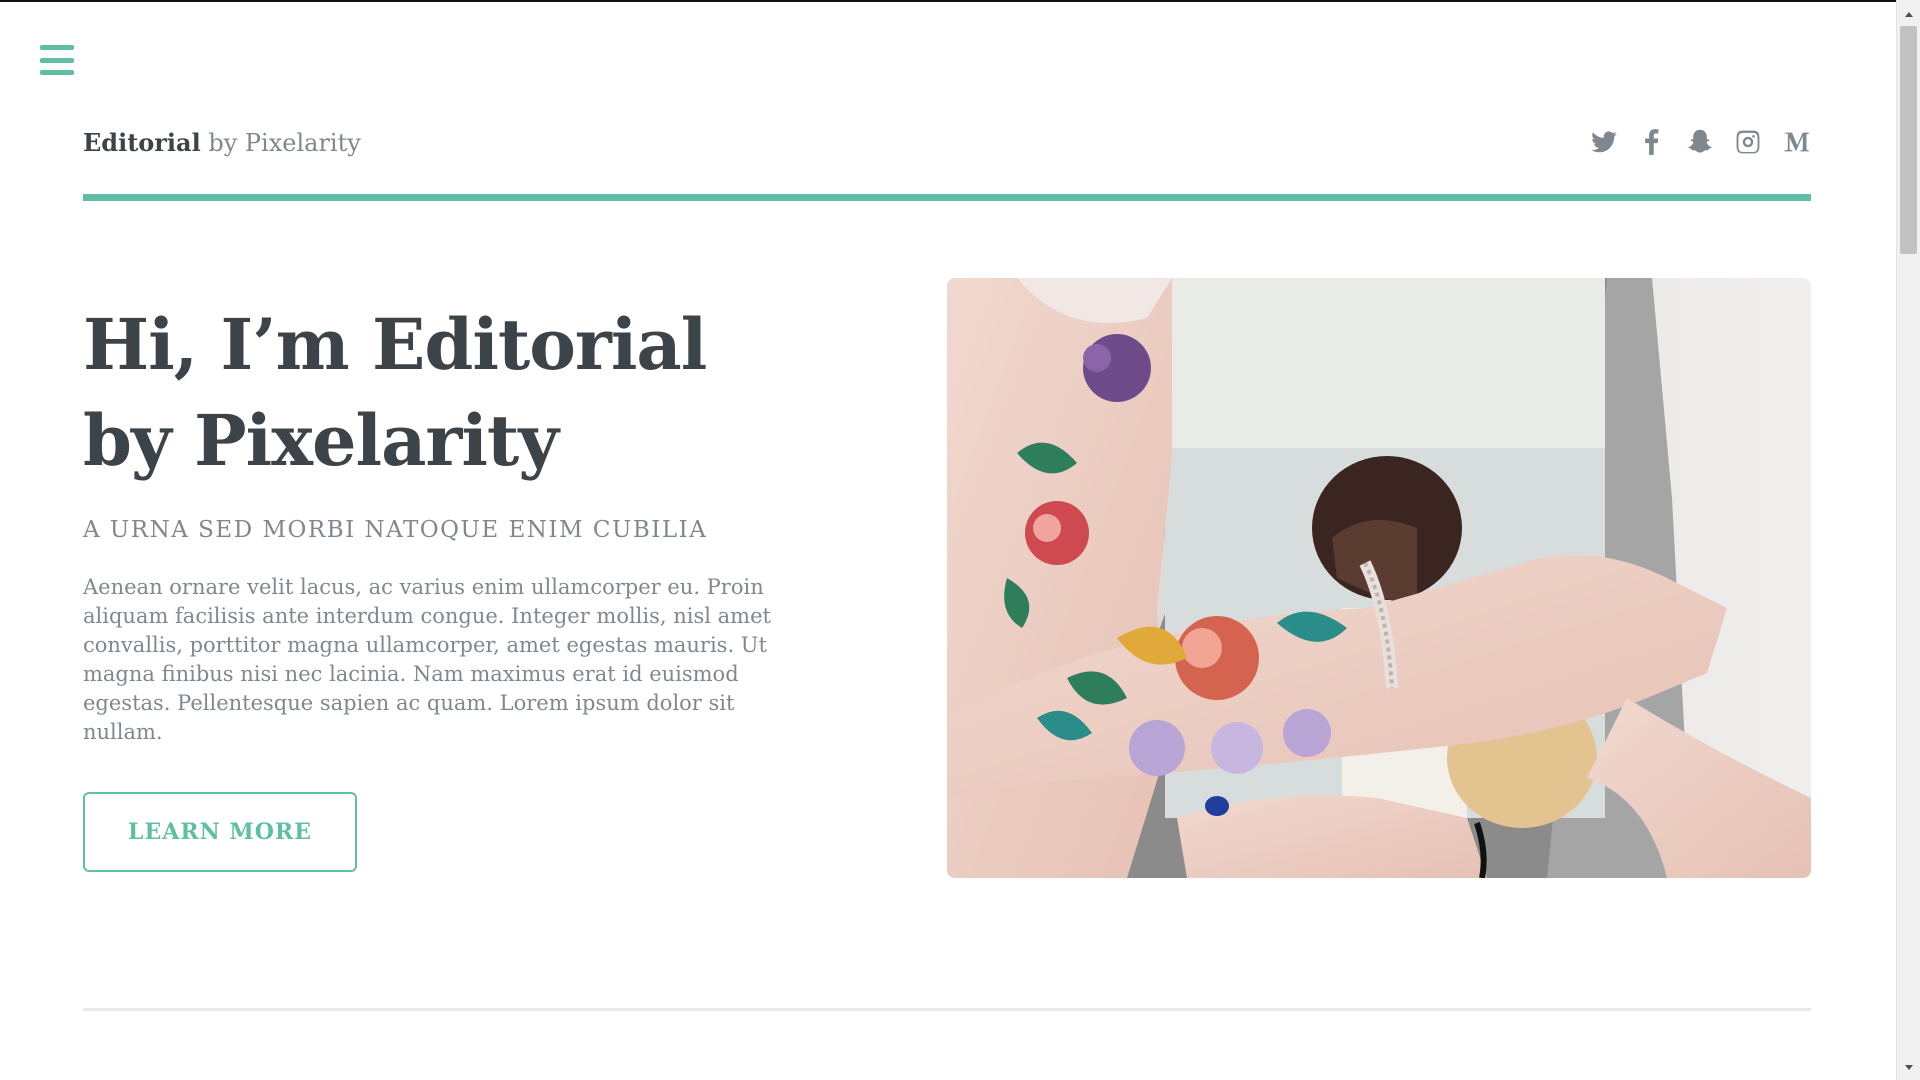 The width and height of the screenshot is (1920, 1080). I want to click on scroll-up-arrow-icon, so click(1908, 15).